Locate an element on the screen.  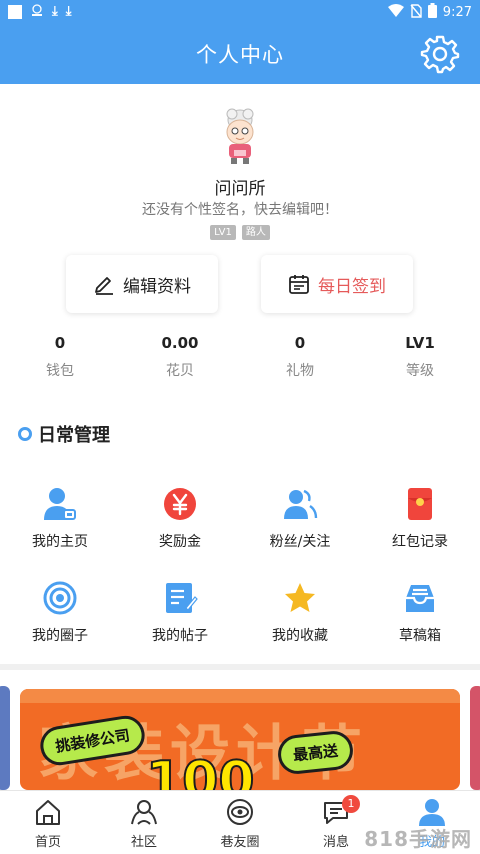
edit-profile-button: 编辑资料 is located at coordinates (142, 284).